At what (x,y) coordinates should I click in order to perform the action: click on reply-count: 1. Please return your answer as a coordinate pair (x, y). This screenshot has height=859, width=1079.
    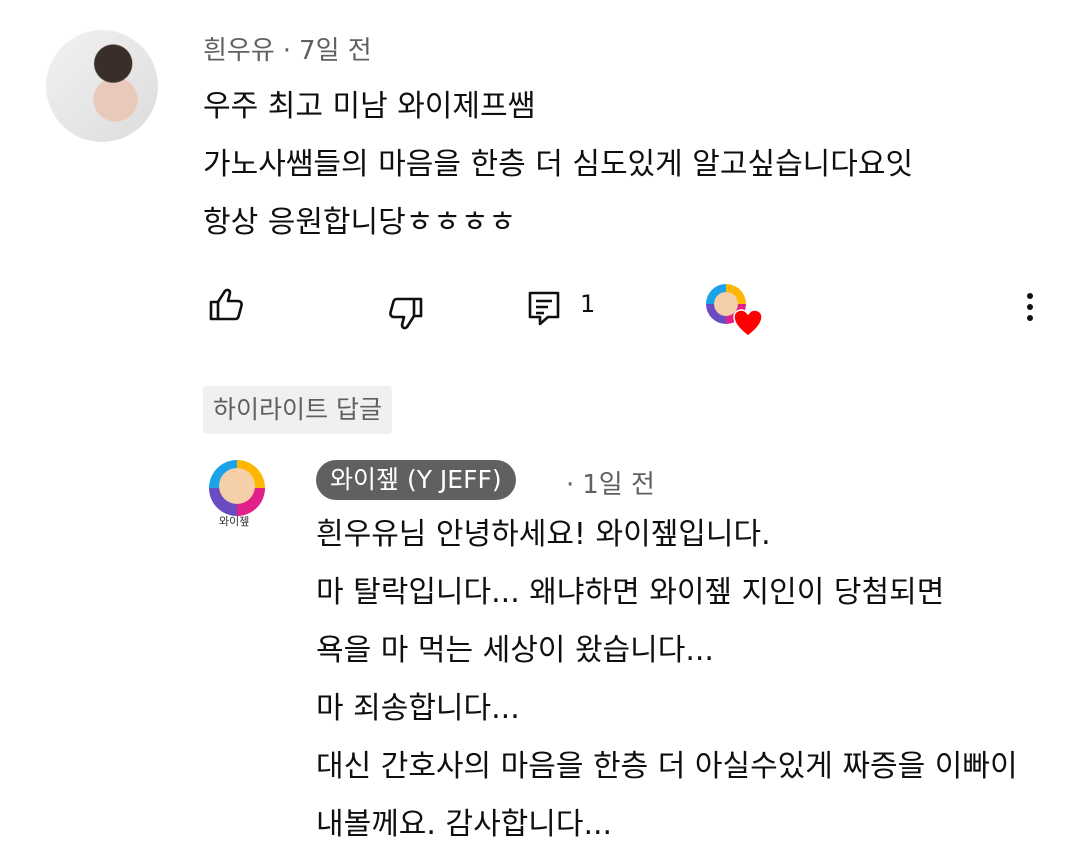
    Looking at the image, I should click on (587, 304).